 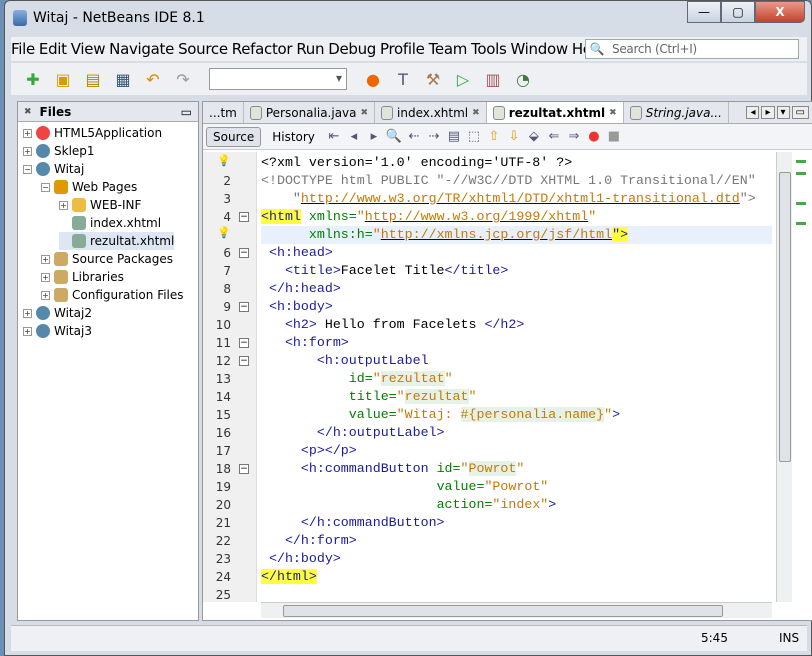 I want to click on tree-item: + Witaj3, so click(x=57, y=331).